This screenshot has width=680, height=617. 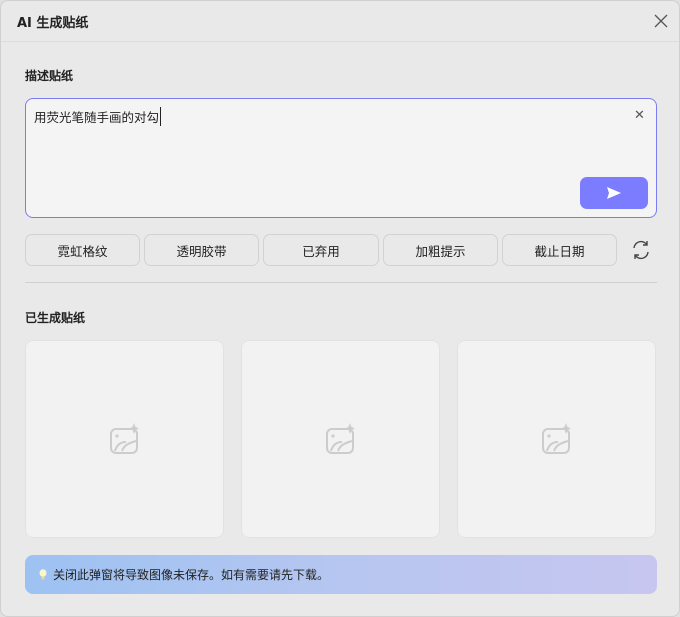 I want to click on describe-input-value: 用荧光笔随手画的对勾, so click(x=98, y=116).